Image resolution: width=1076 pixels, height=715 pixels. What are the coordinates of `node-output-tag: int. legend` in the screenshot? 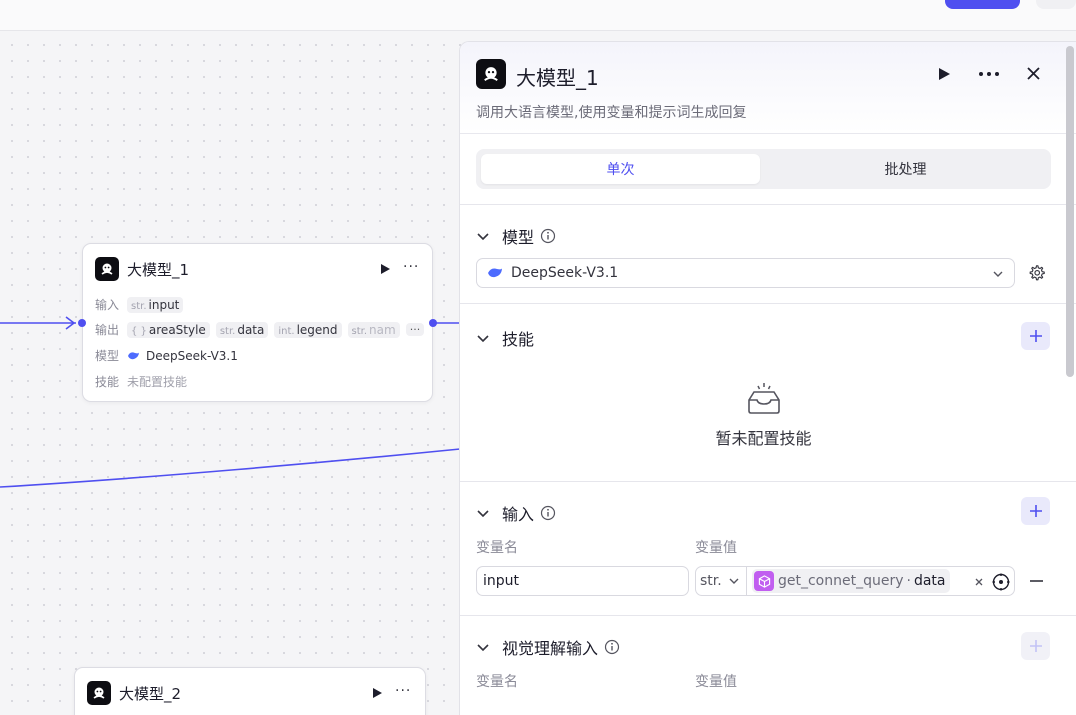 It's located at (308, 329).